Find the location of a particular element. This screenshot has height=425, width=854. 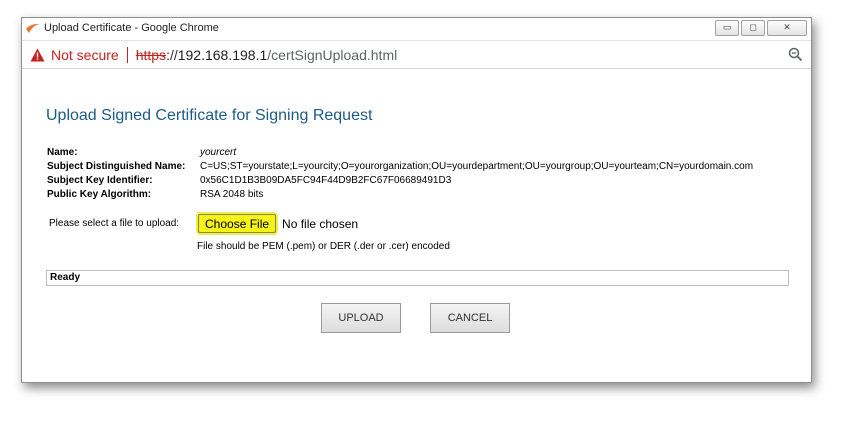

address-divider is located at coordinates (127, 54).